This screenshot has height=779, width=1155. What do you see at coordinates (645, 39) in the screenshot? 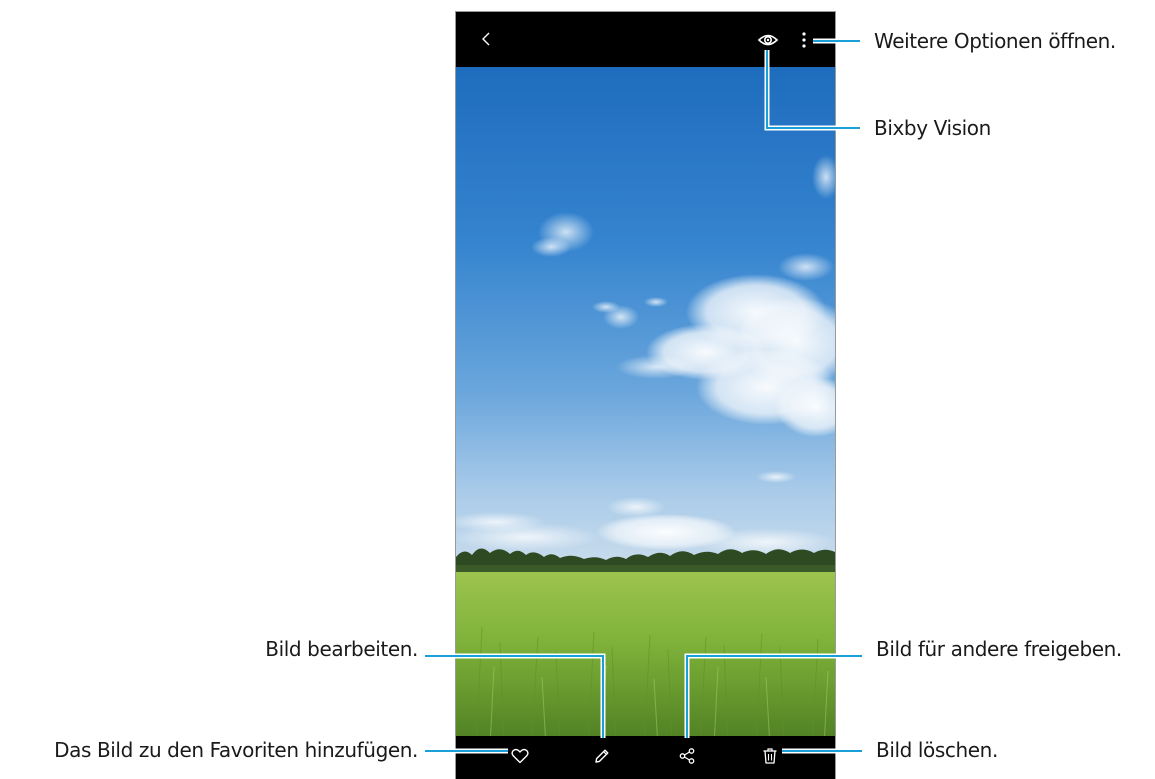
I see `top-app-bar` at bounding box center [645, 39].